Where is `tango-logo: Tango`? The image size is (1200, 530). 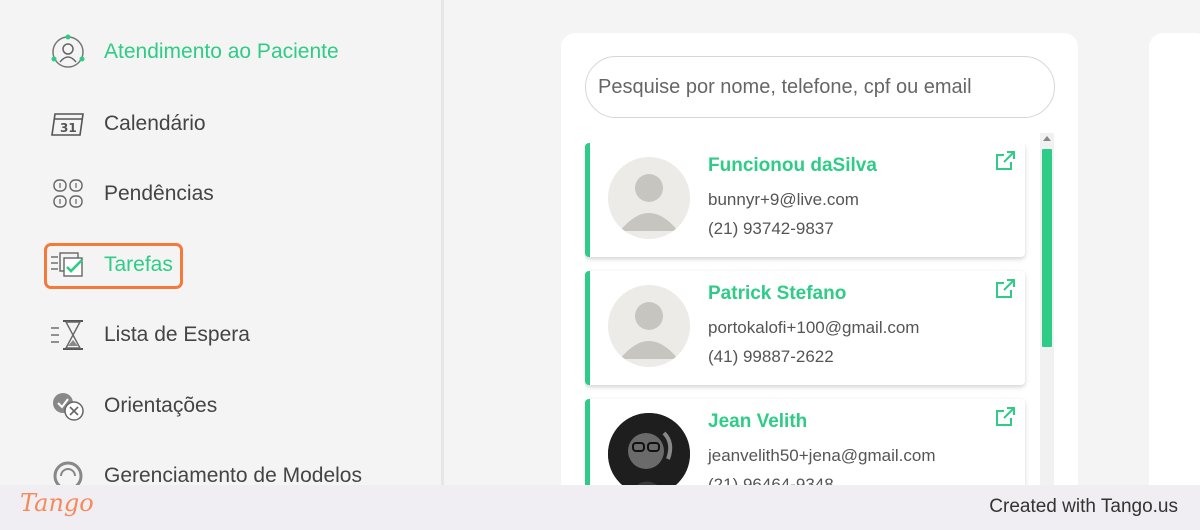 tango-logo: Tango is located at coordinates (57, 503).